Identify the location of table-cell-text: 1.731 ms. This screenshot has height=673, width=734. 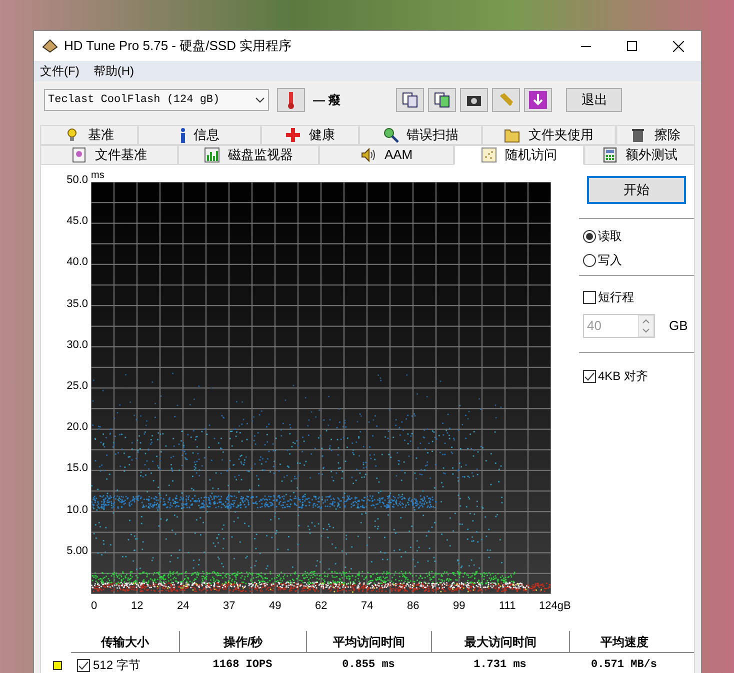
(500, 665).